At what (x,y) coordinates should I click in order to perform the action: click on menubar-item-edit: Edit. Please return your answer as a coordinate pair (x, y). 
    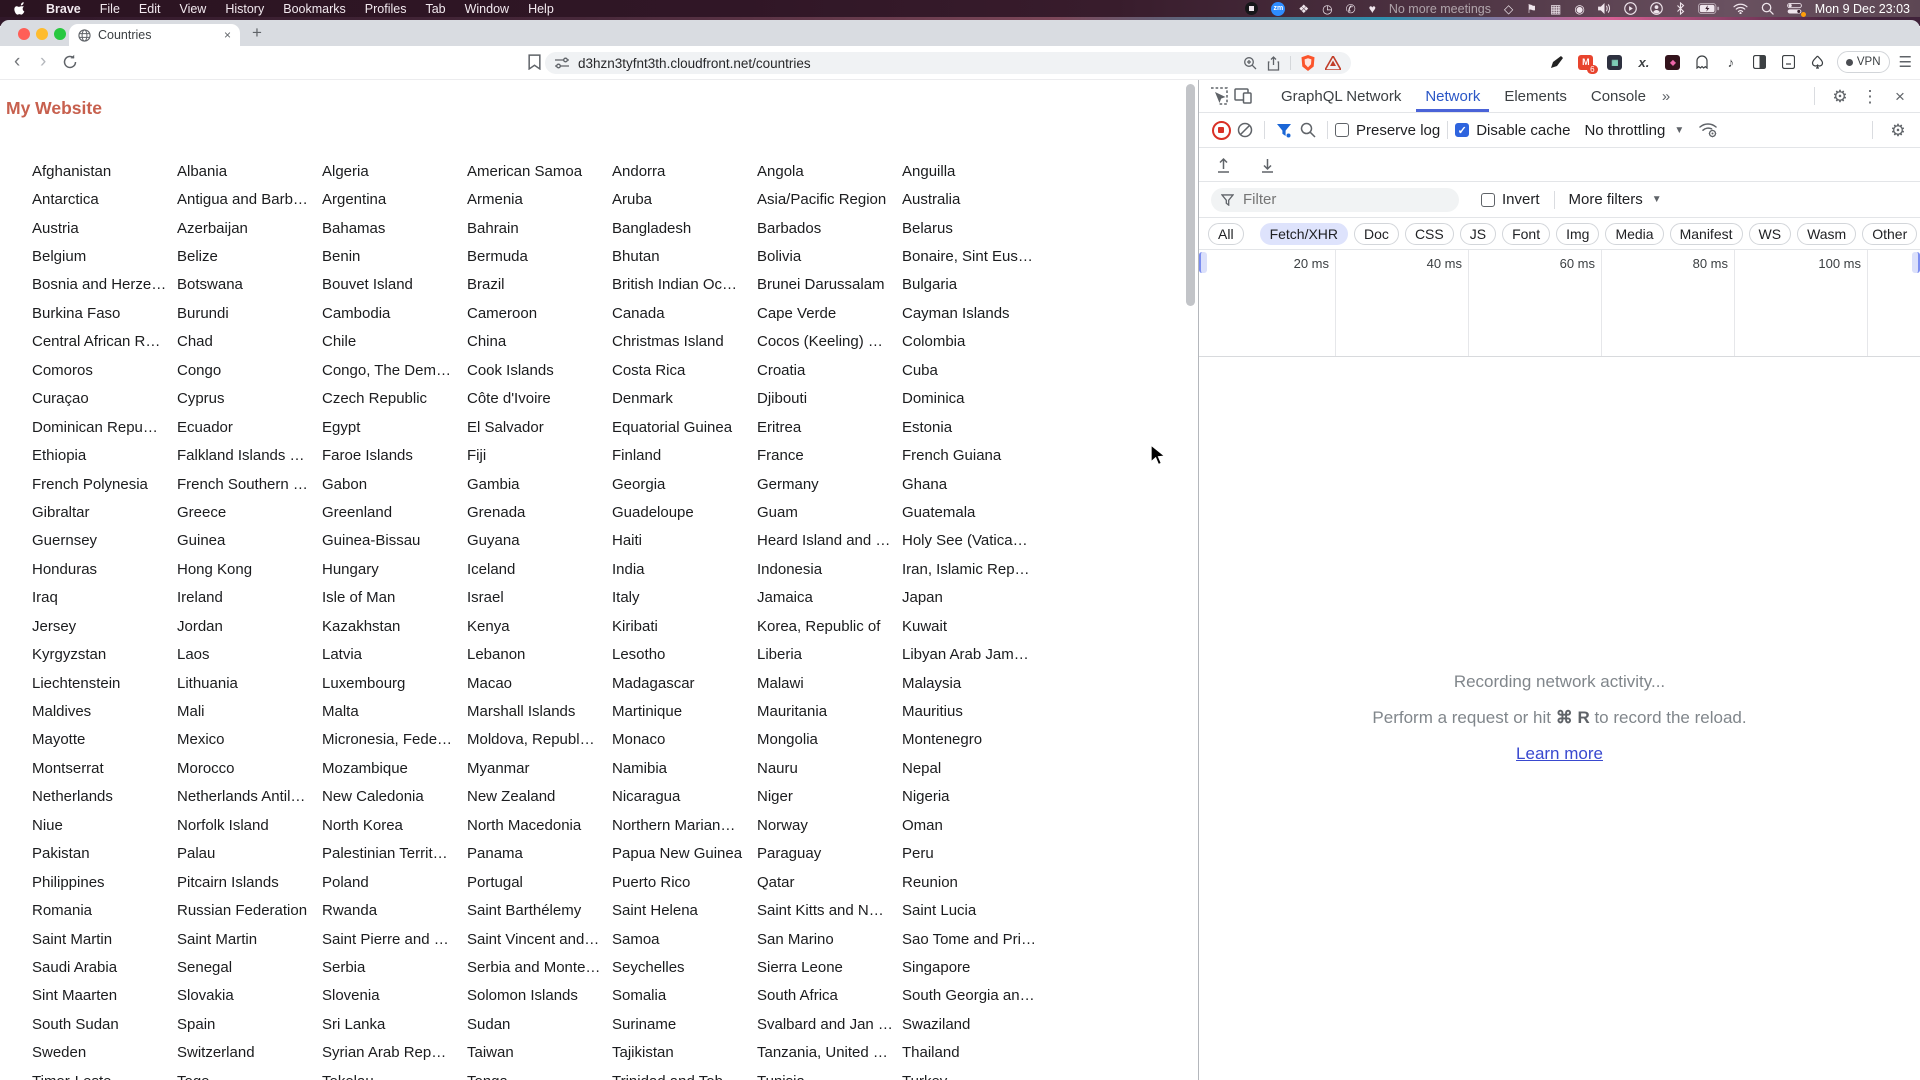
    Looking at the image, I should click on (150, 9).